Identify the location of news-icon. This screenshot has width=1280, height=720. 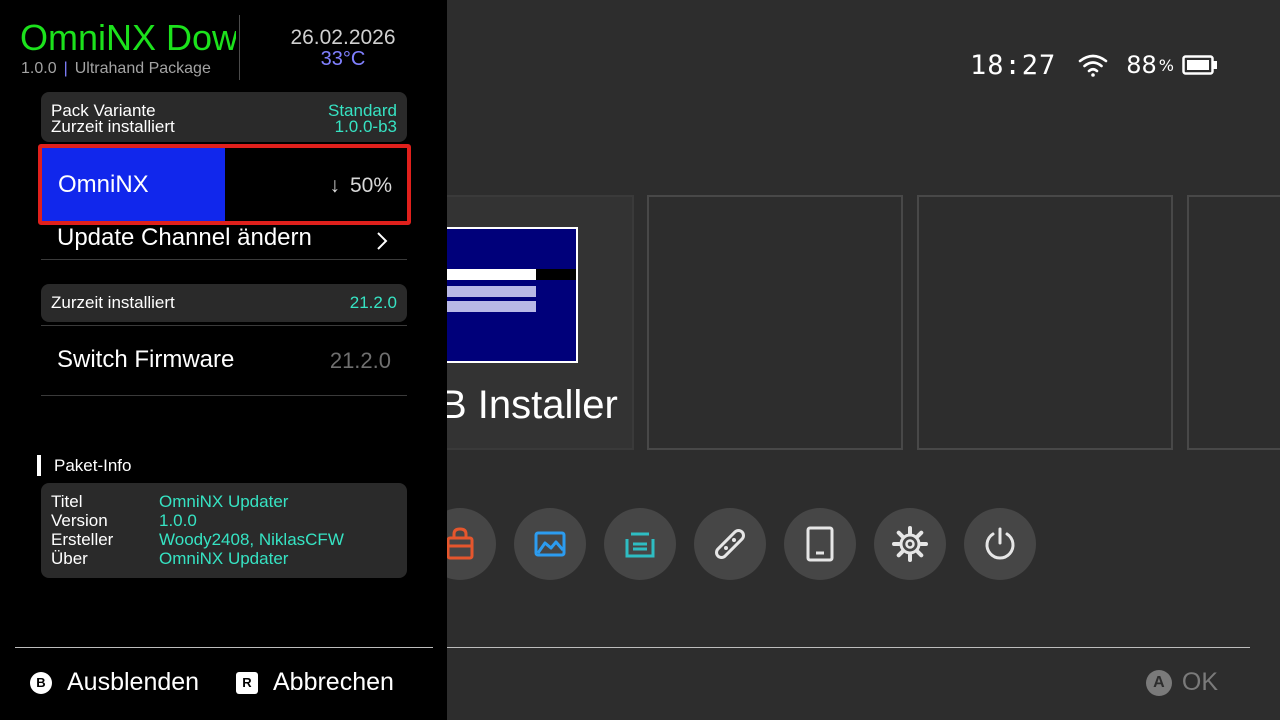
(640, 545).